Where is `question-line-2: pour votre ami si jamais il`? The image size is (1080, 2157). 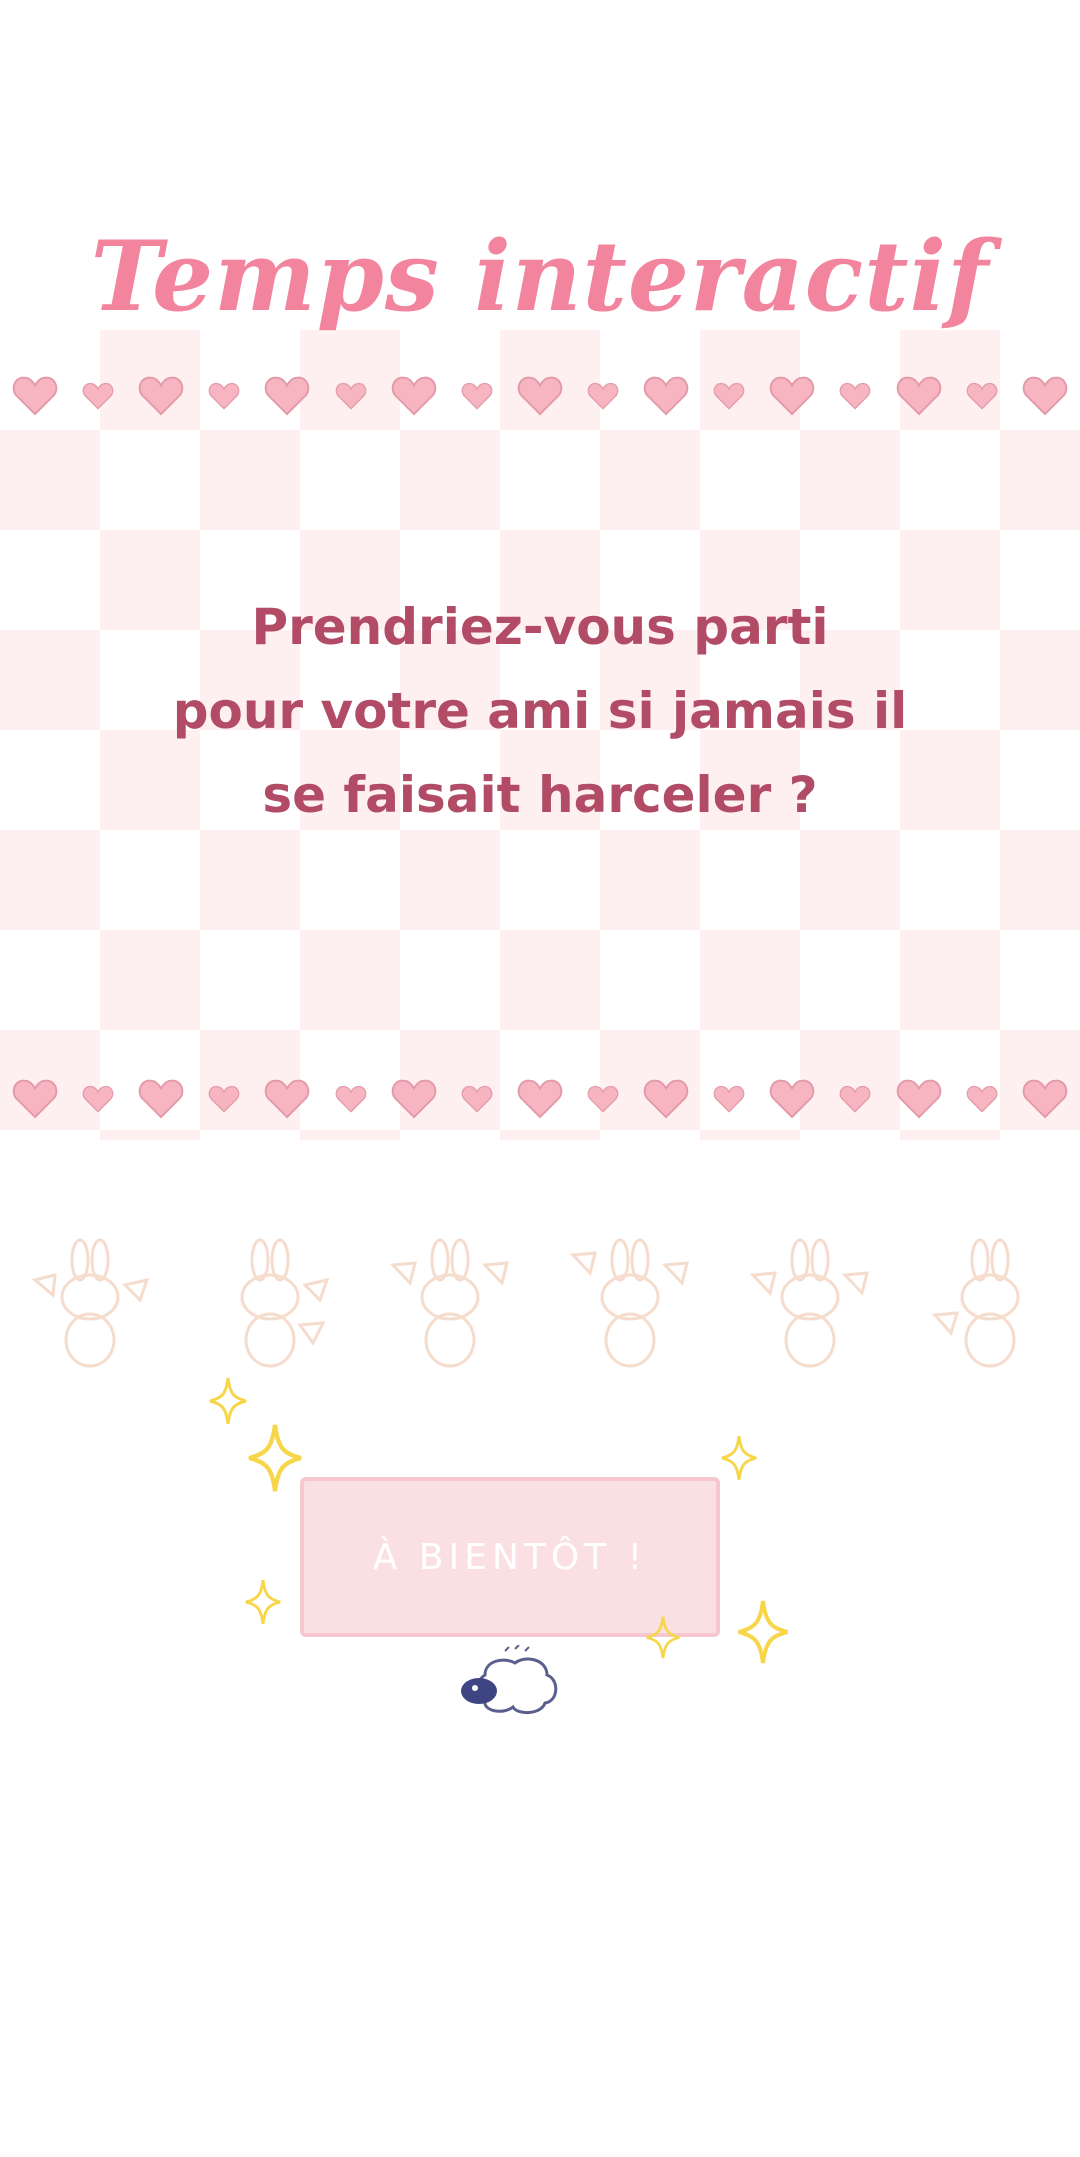 question-line-2: pour votre ami si jamais il is located at coordinates (540, 711).